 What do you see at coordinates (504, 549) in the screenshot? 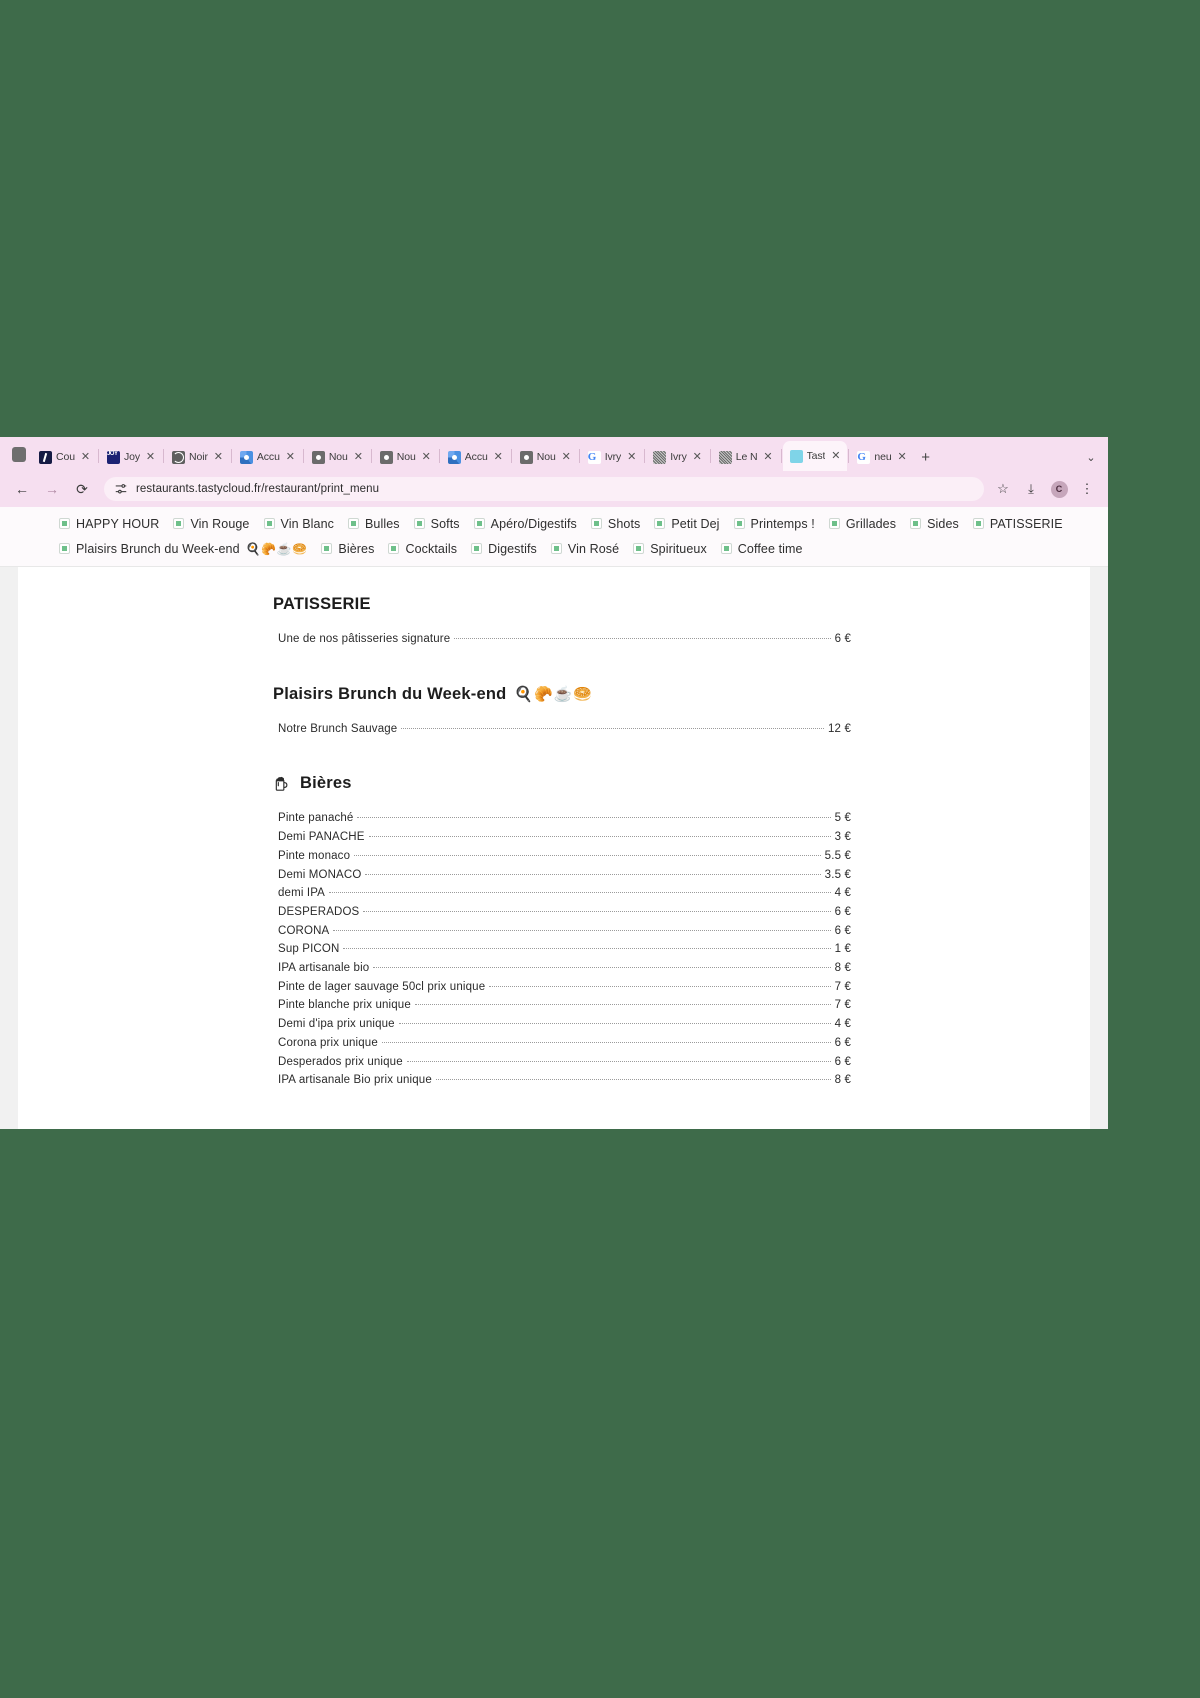
I see `bookmark-item: Digestifs` at bounding box center [504, 549].